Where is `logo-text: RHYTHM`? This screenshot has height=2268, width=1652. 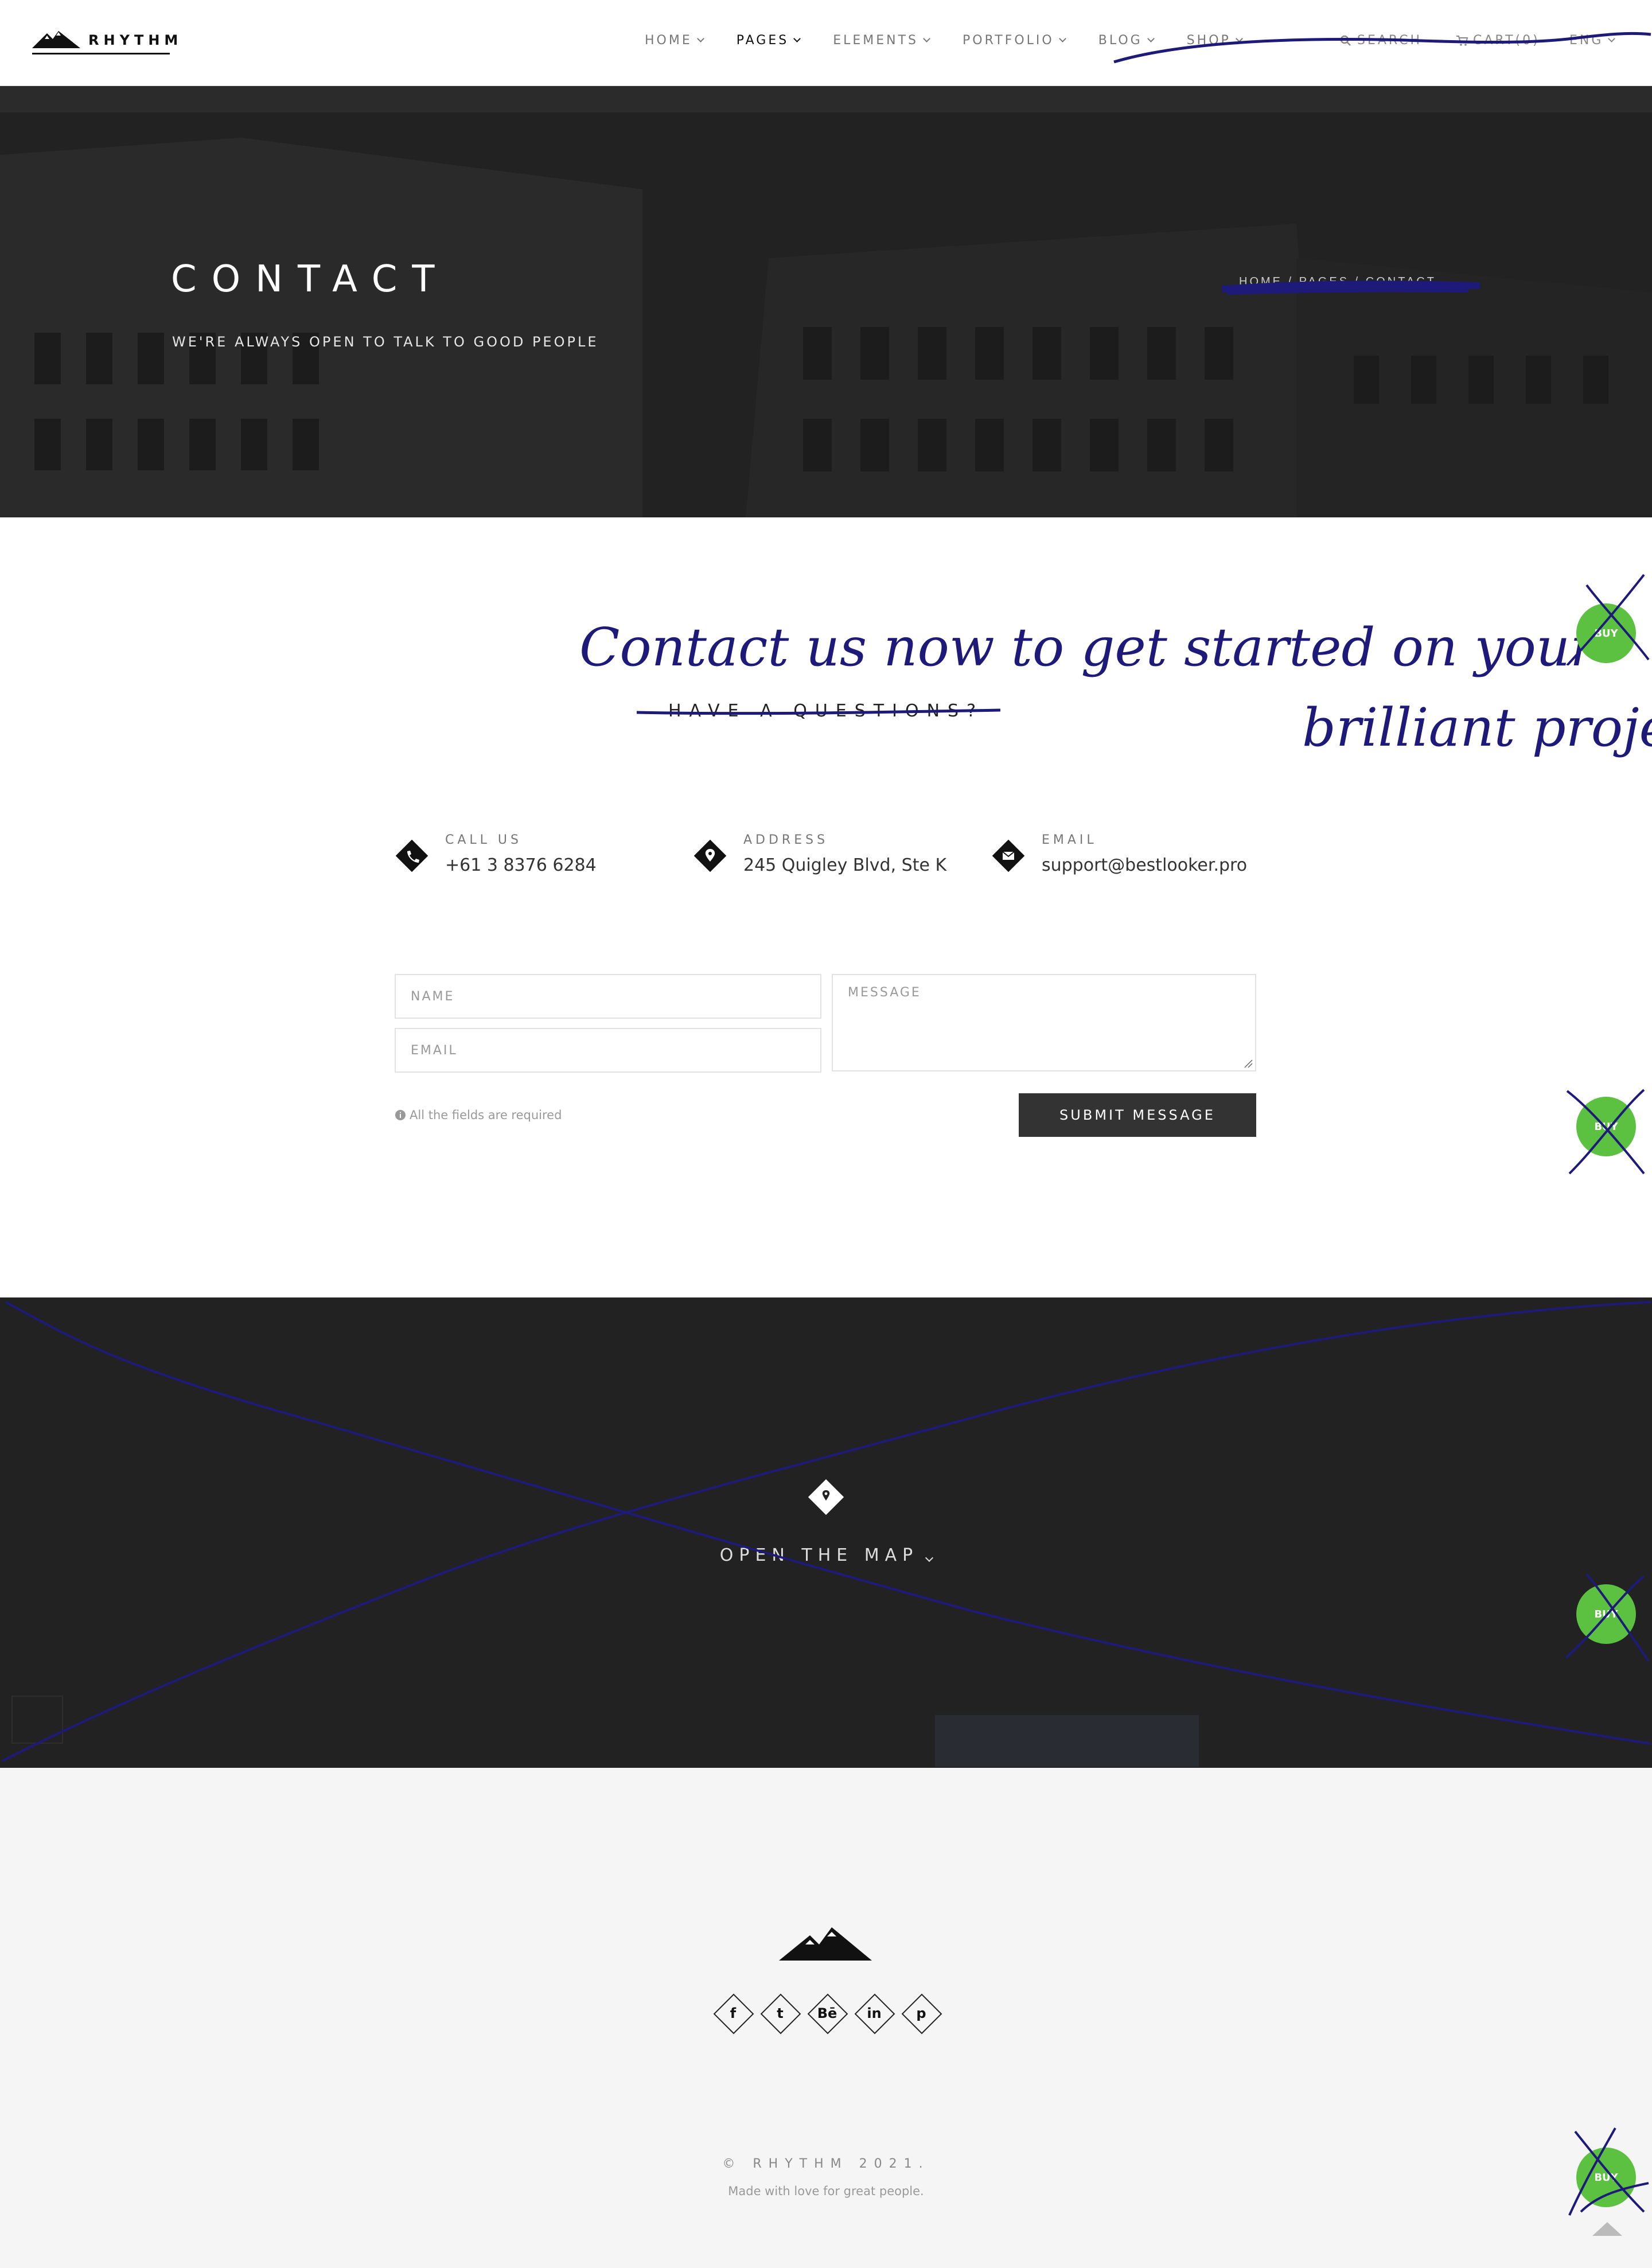 logo-text: RHYTHM is located at coordinates (135, 40).